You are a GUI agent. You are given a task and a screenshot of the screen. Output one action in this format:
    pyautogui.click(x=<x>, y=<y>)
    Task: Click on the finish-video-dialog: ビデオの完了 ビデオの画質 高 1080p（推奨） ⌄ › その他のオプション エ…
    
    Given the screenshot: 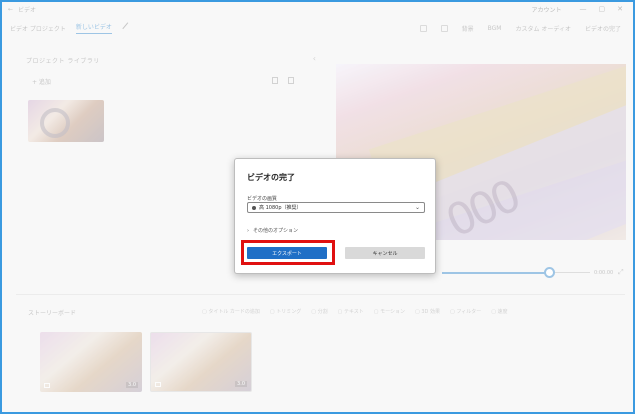 What is the action you would take?
    pyautogui.click(x=335, y=216)
    